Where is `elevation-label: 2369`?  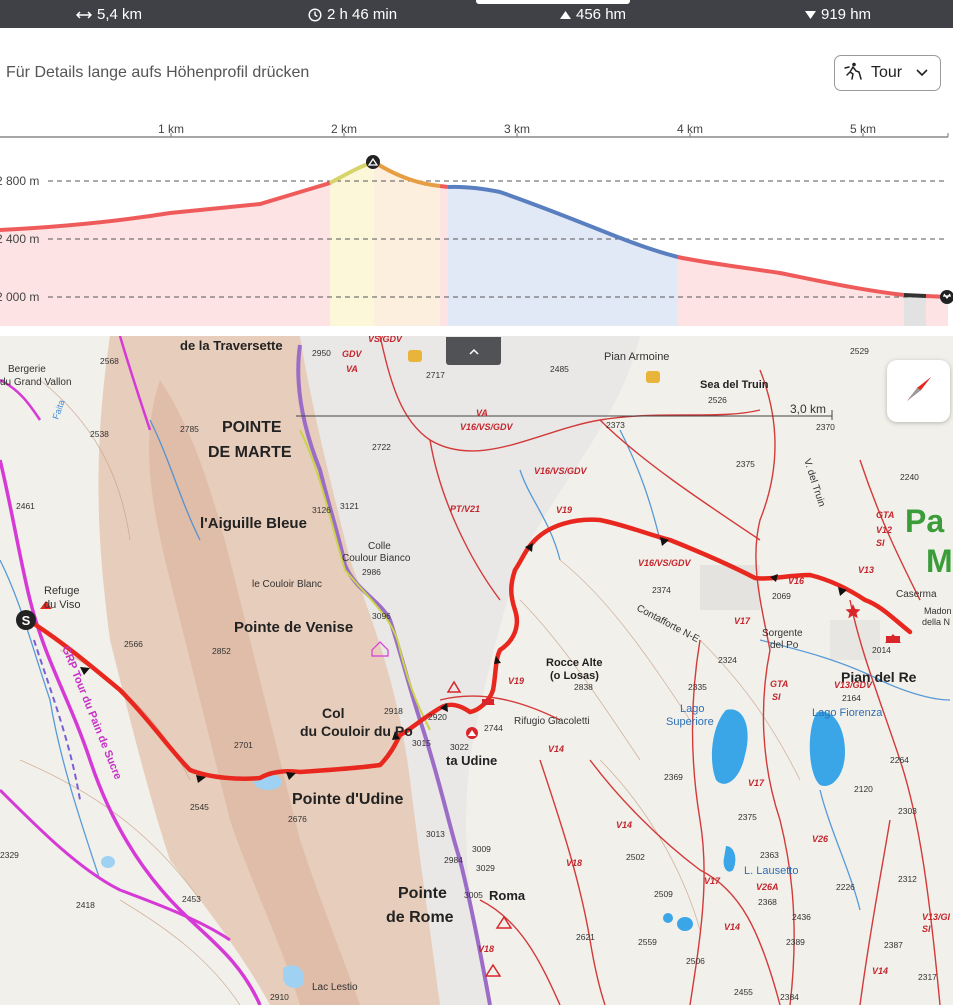
elevation-label: 2369 is located at coordinates (673, 777).